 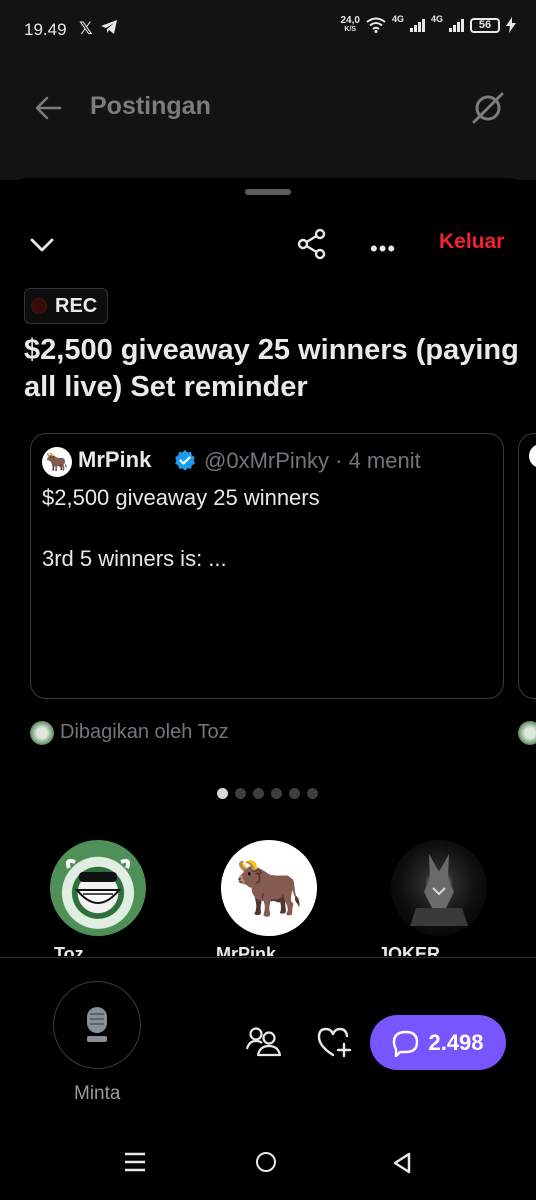 I want to click on leave-button: Keluar, so click(x=471, y=242).